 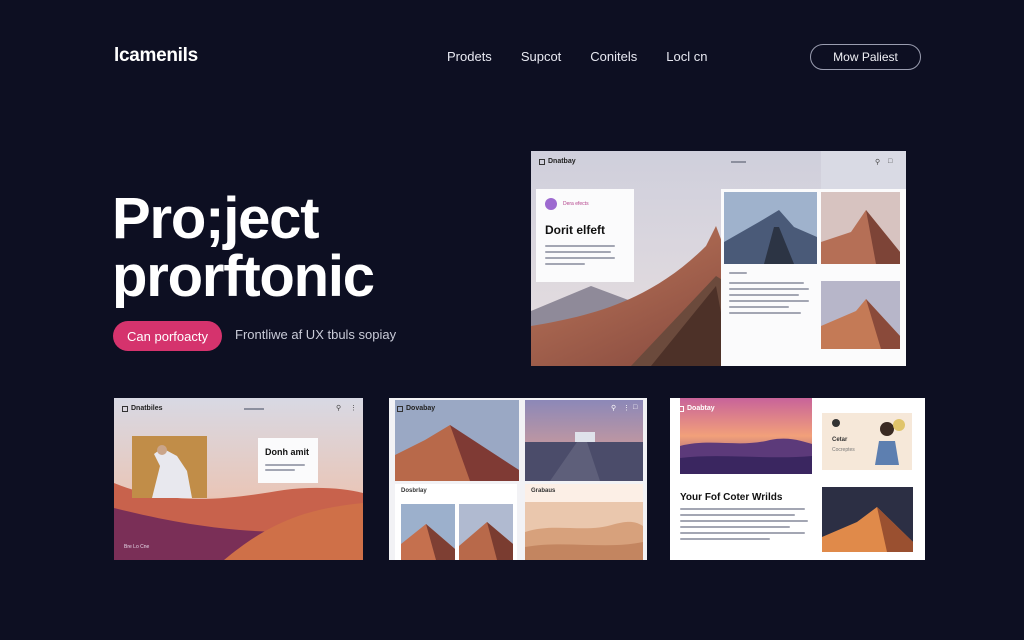 What do you see at coordinates (770, 228) in the screenshot?
I see `gallery-image-road` at bounding box center [770, 228].